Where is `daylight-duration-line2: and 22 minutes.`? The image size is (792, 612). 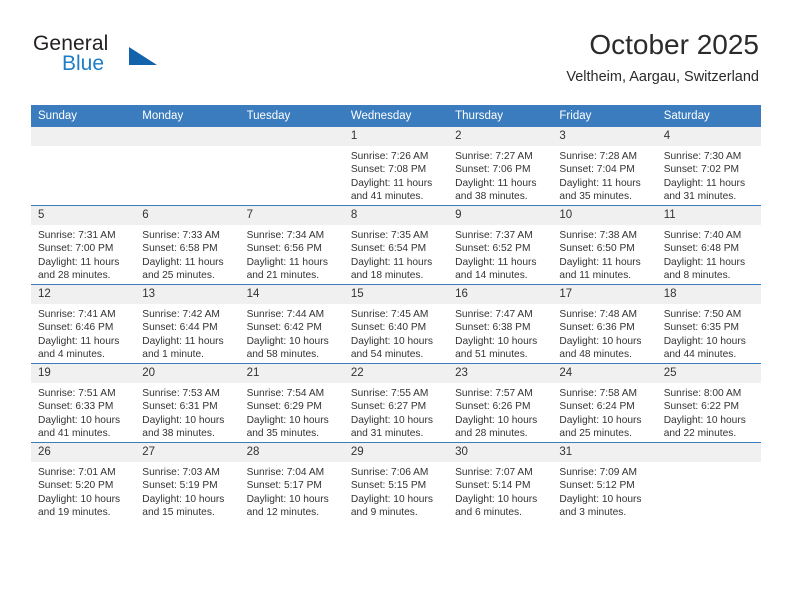 daylight-duration-line2: and 22 minutes. is located at coordinates (700, 433).